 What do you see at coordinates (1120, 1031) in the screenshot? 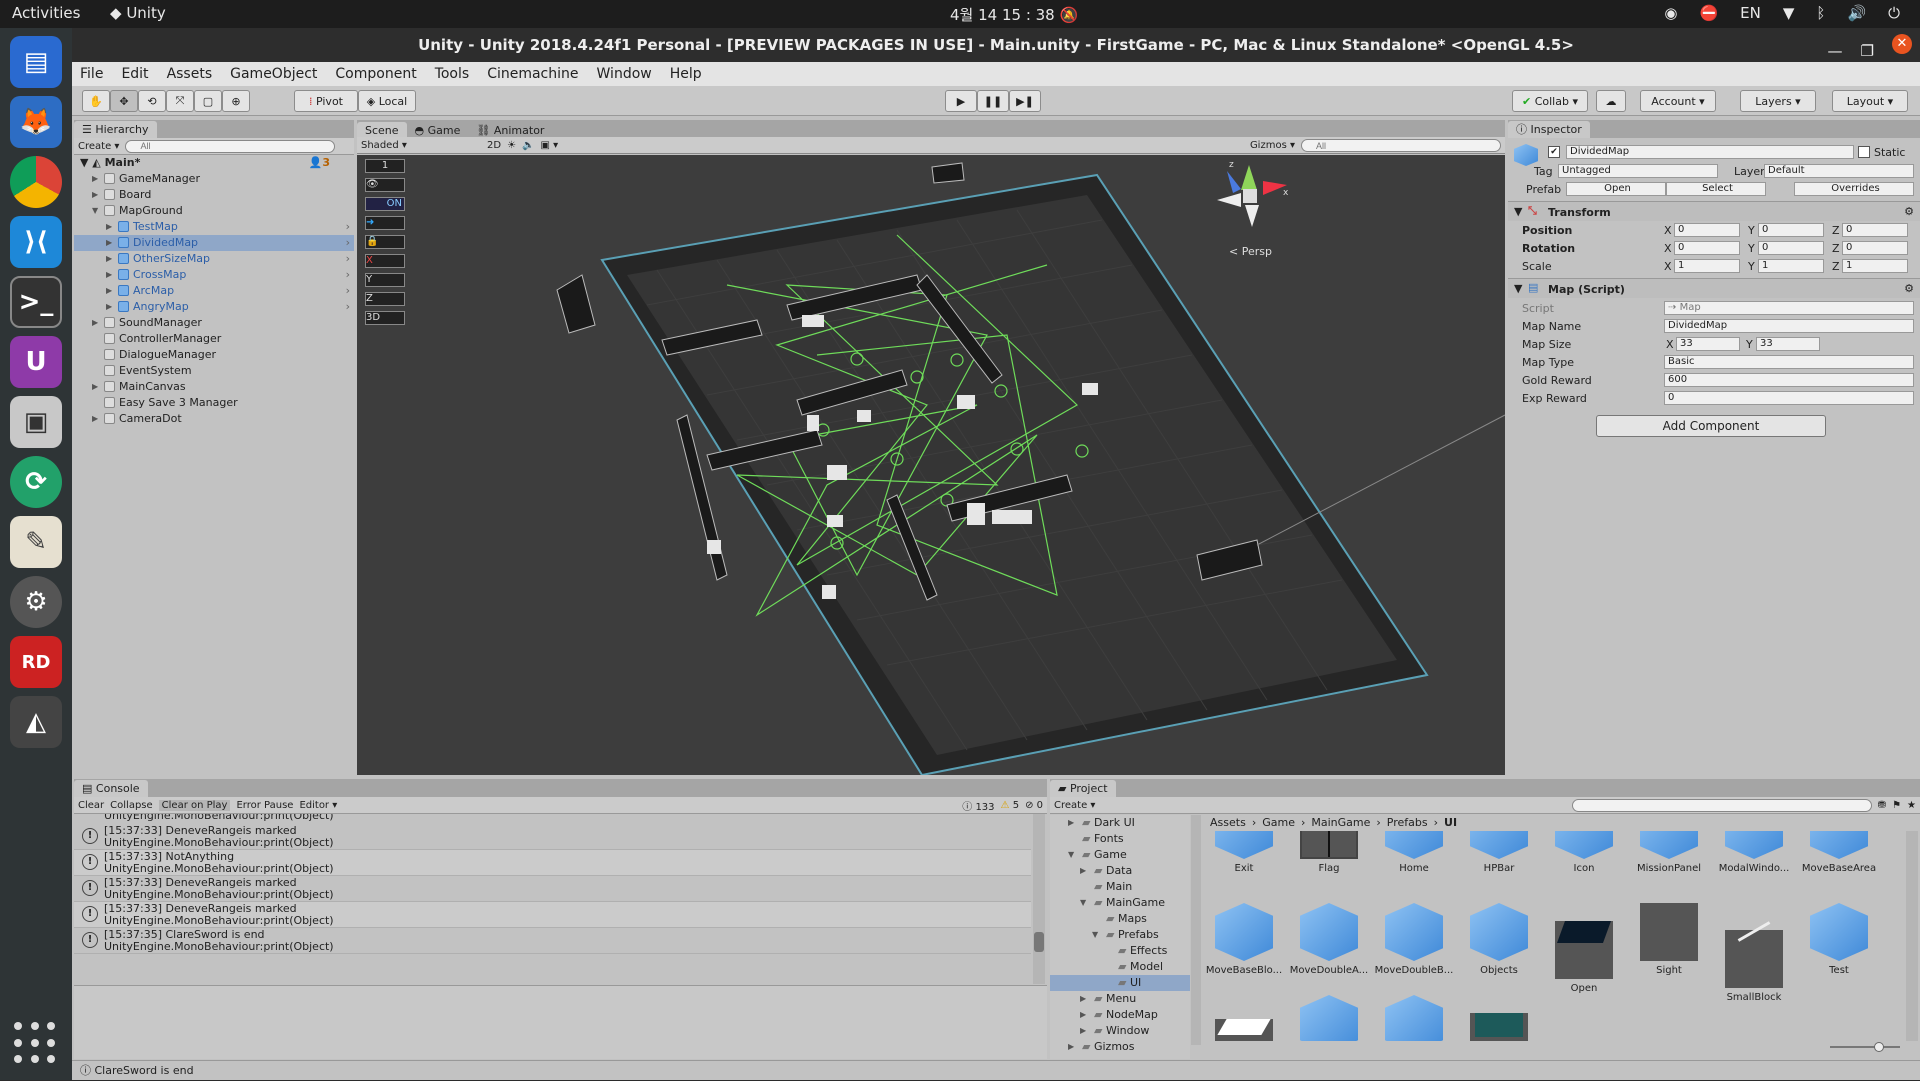
I see `project-folder: ▶▰ Window` at bounding box center [1120, 1031].